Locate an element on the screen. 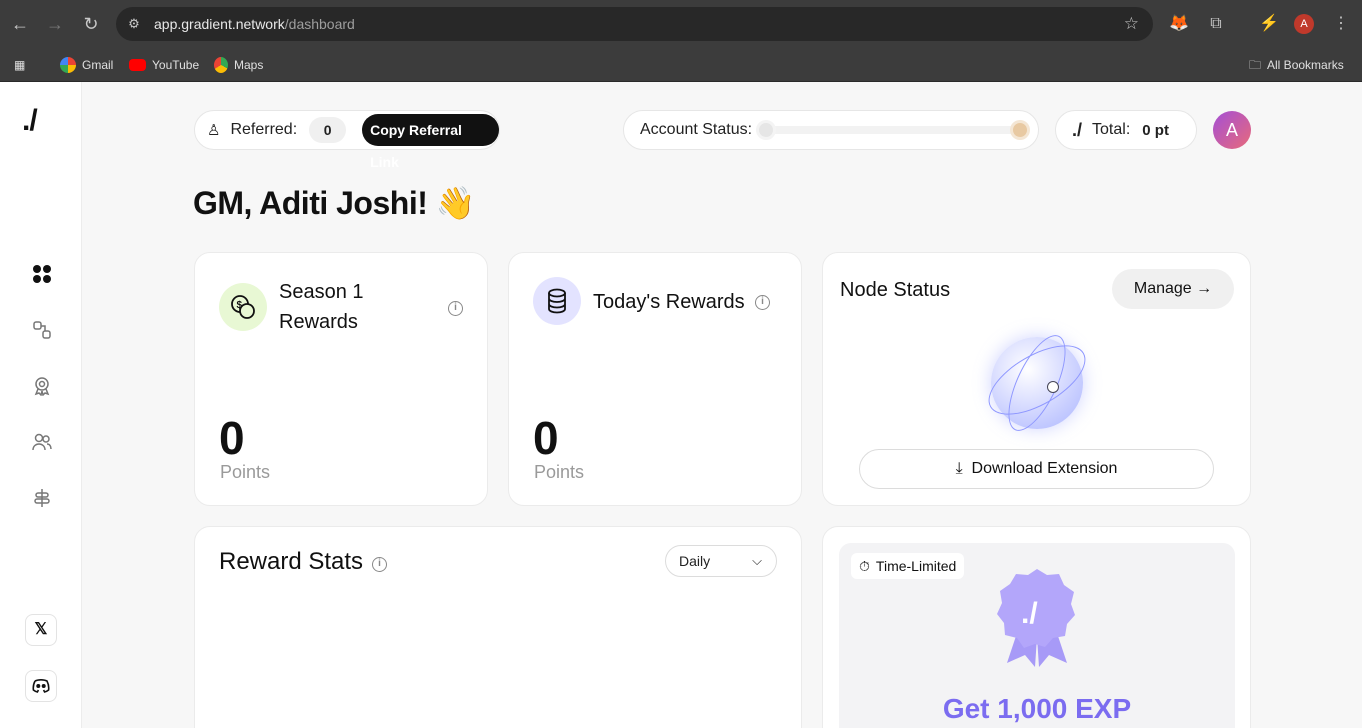 Image resolution: width=1362 pixels, height=728 pixels. database-icon is located at coordinates (557, 301).